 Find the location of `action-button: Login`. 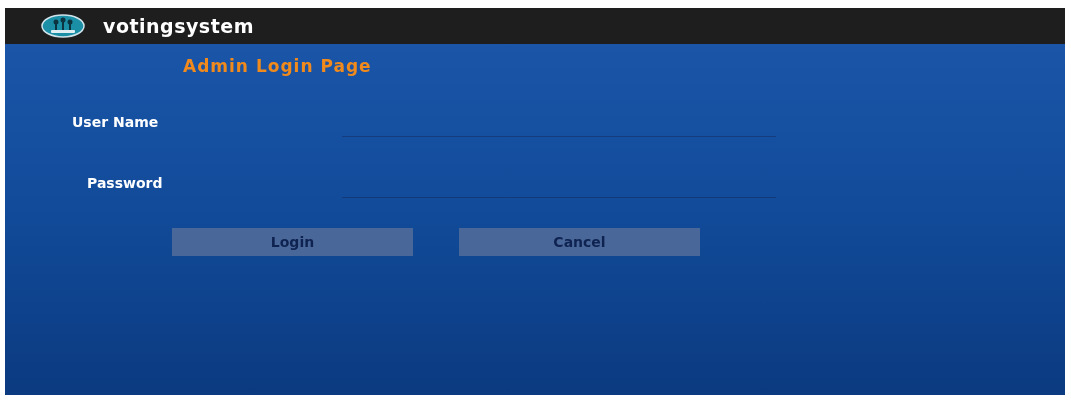

action-button: Login is located at coordinates (292, 242).